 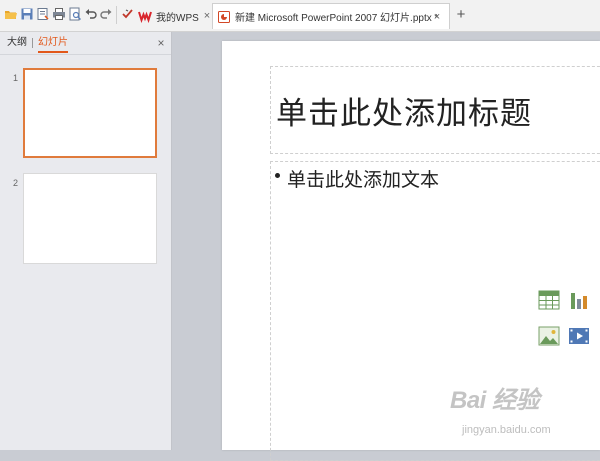 What do you see at coordinates (85, 43) in the screenshot?
I see `panel-tabs: 大纲 幻灯片 ×` at bounding box center [85, 43].